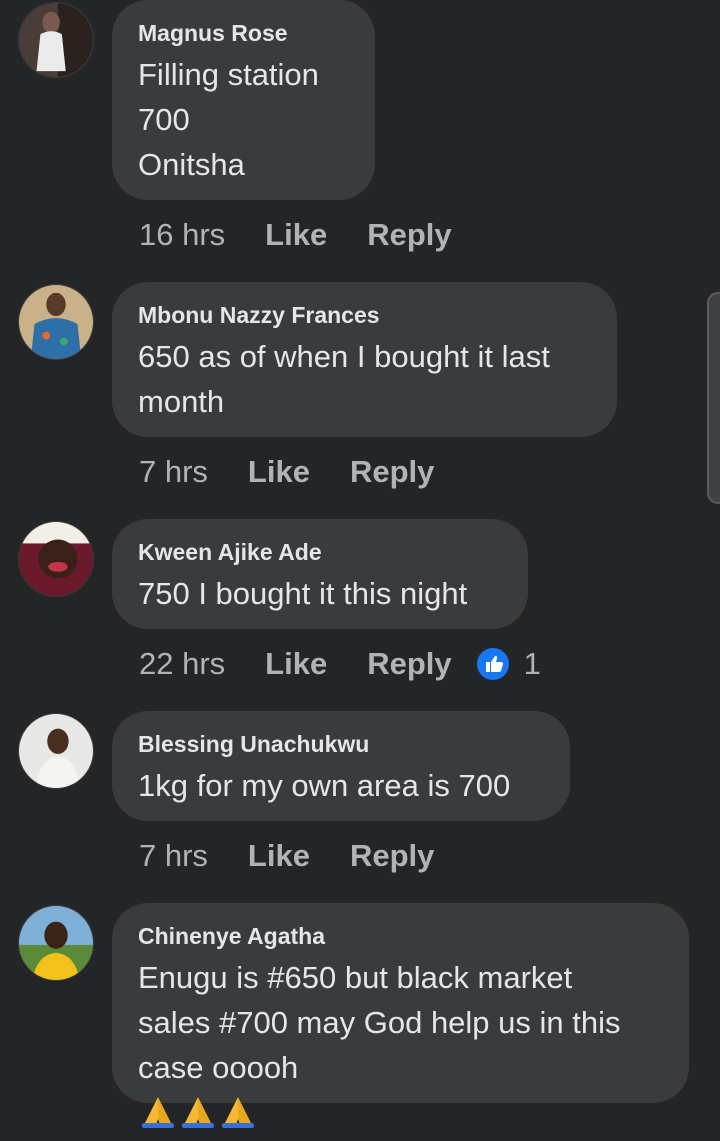 The height and width of the screenshot is (1141, 720). Describe the element at coordinates (303, 593) in the screenshot. I see `comment-text: 750 I bought it this night` at that location.